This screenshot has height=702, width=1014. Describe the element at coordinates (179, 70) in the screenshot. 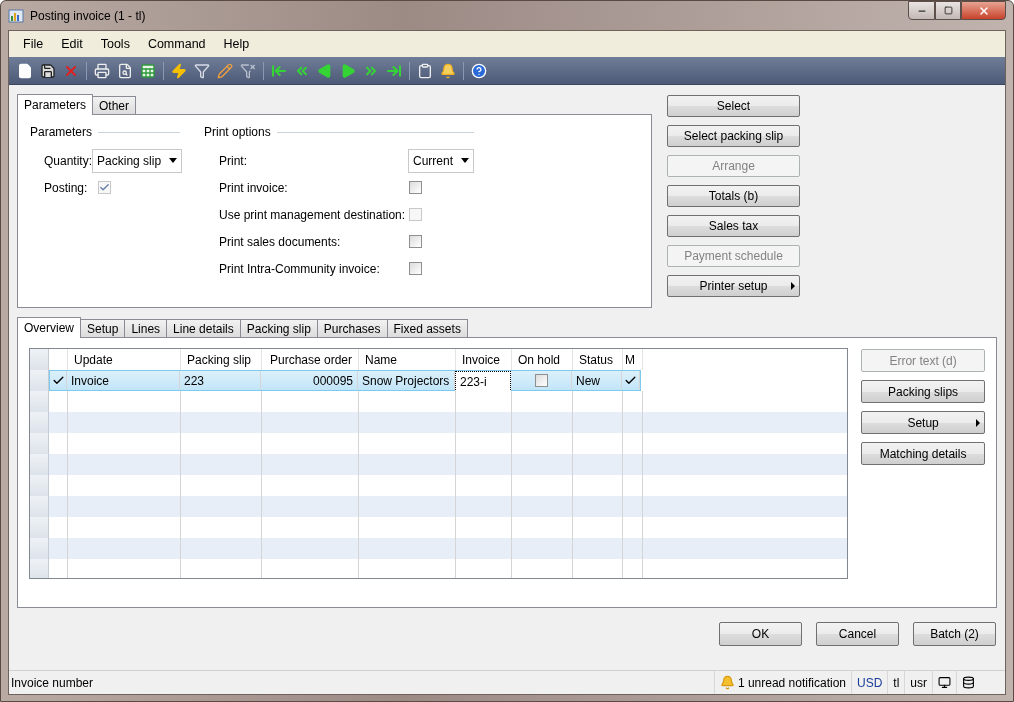

I see `lightning-icon` at that location.